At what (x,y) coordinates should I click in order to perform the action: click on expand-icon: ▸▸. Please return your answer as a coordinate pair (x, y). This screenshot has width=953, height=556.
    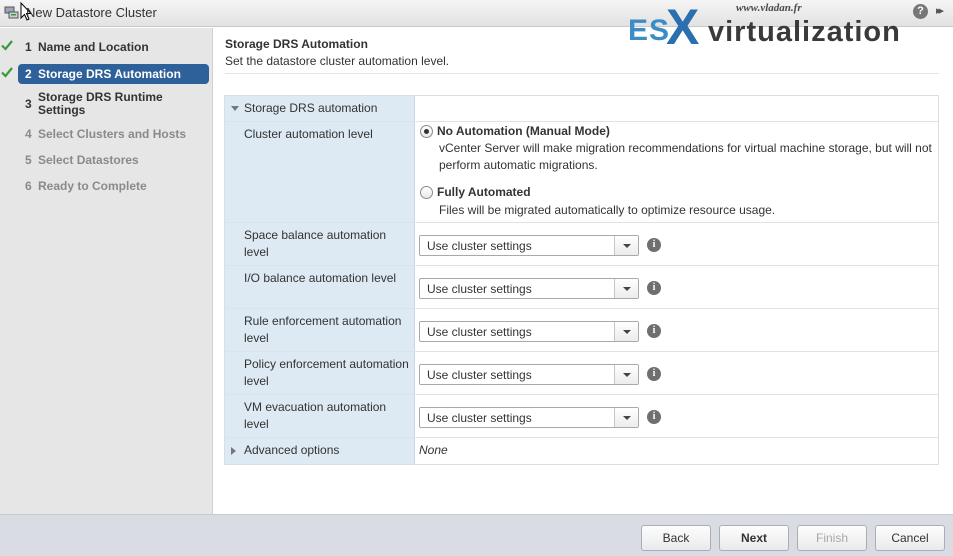
    Looking at the image, I should click on (940, 10).